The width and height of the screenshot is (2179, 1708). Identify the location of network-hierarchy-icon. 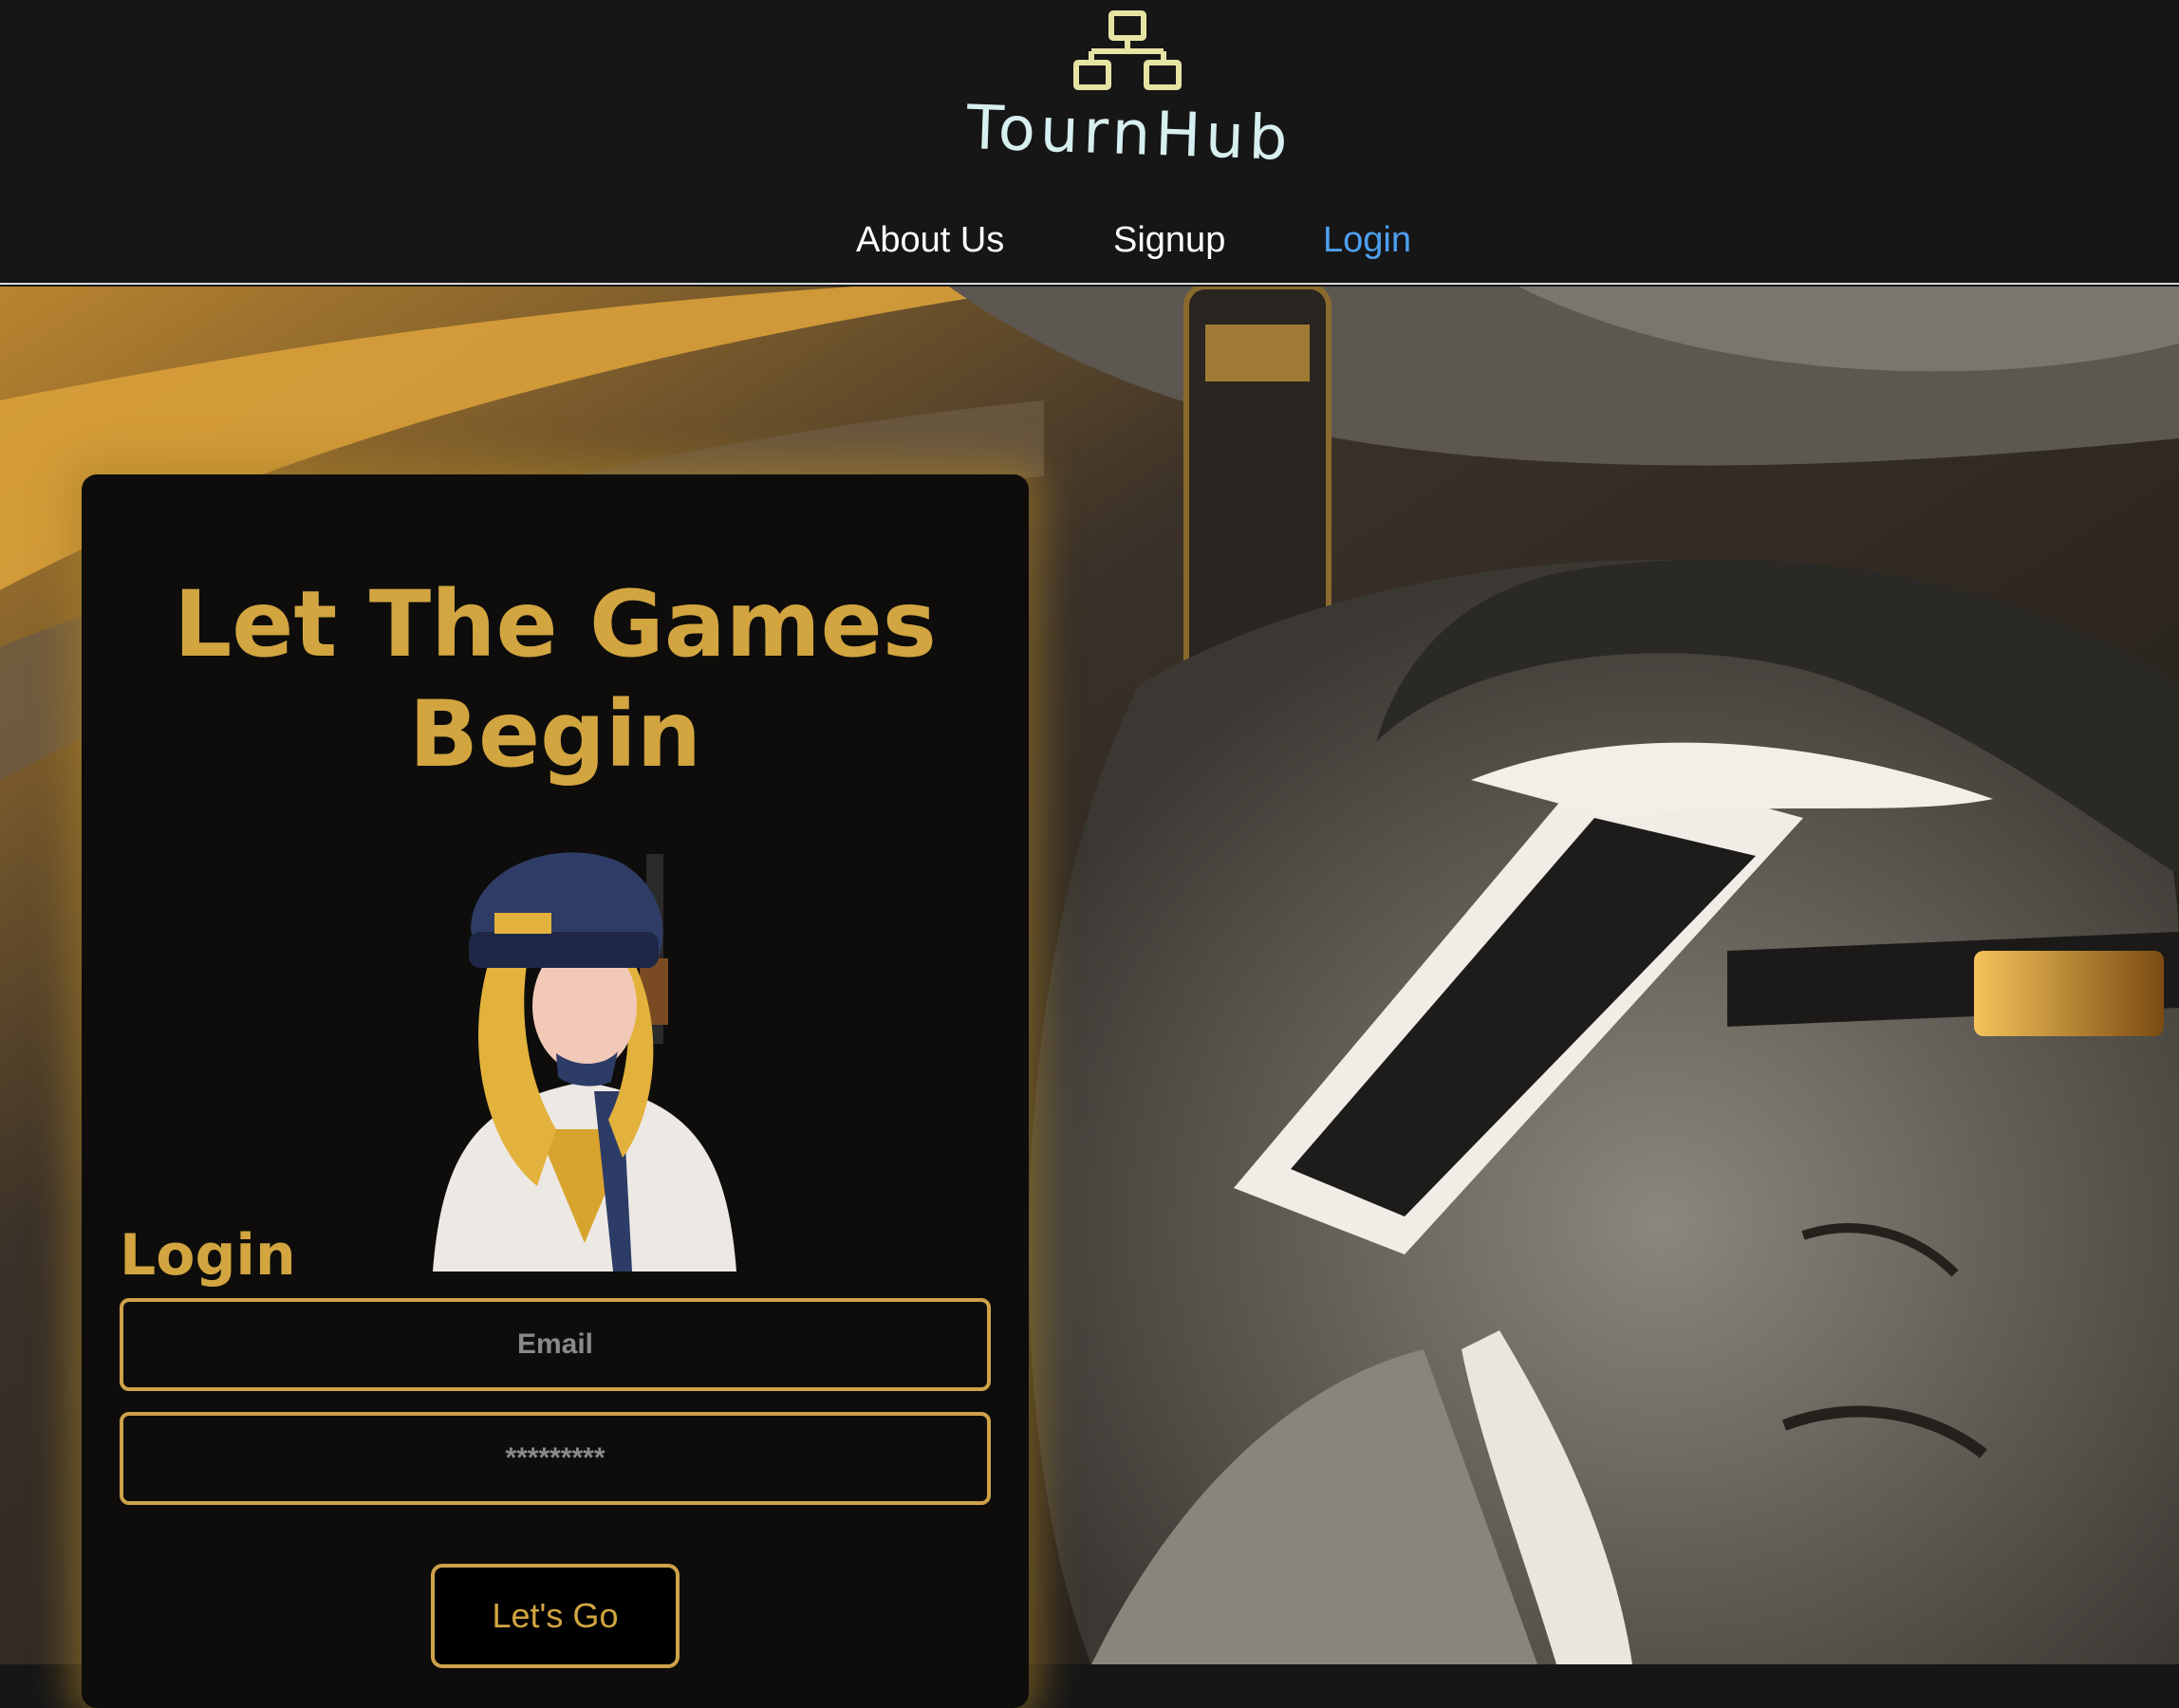
(1127, 50).